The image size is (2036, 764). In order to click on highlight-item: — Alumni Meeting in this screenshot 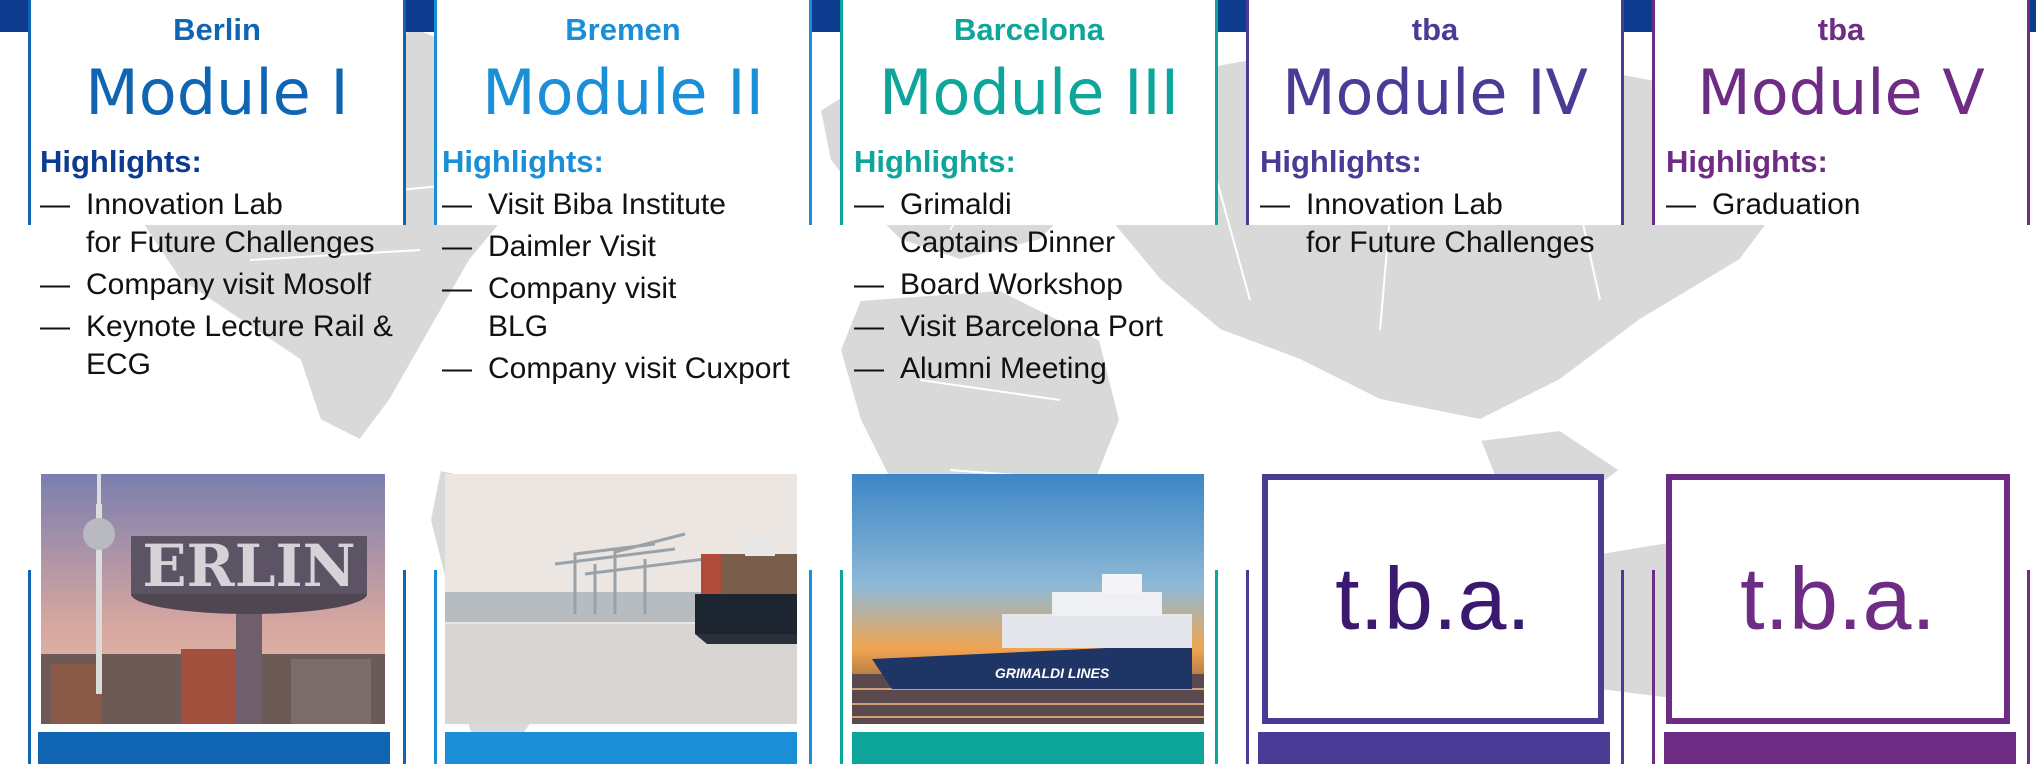, I will do `click(980, 368)`.